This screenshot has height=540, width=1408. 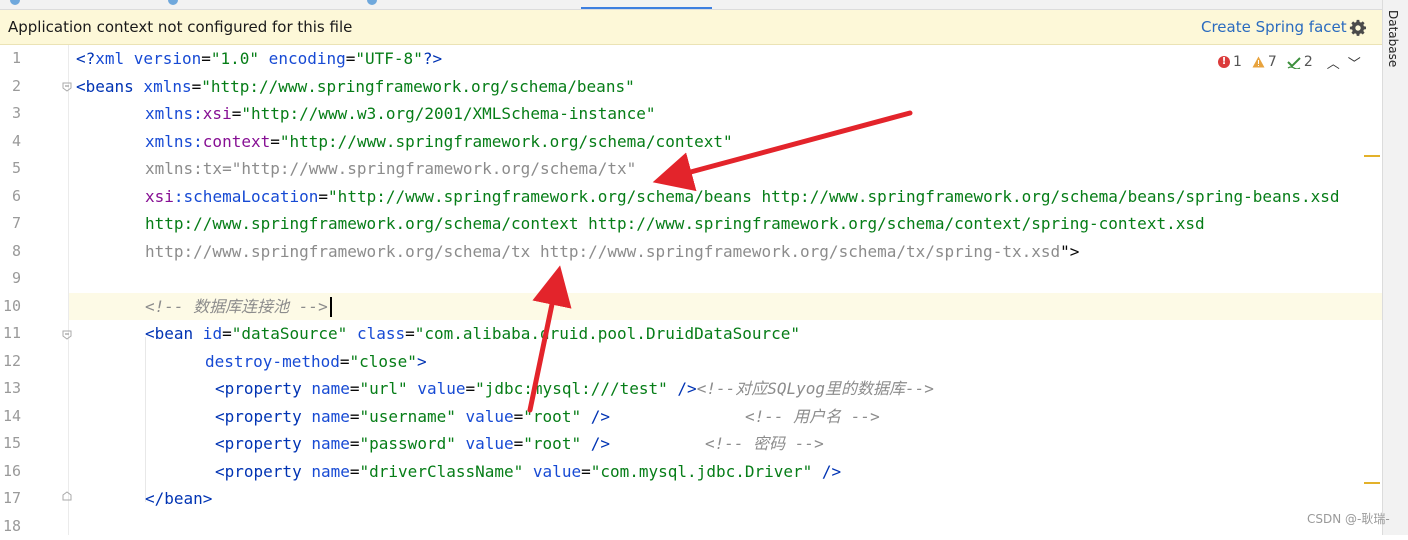 What do you see at coordinates (316, 362) in the screenshot?
I see `code-line-12: destroy-method="close">` at bounding box center [316, 362].